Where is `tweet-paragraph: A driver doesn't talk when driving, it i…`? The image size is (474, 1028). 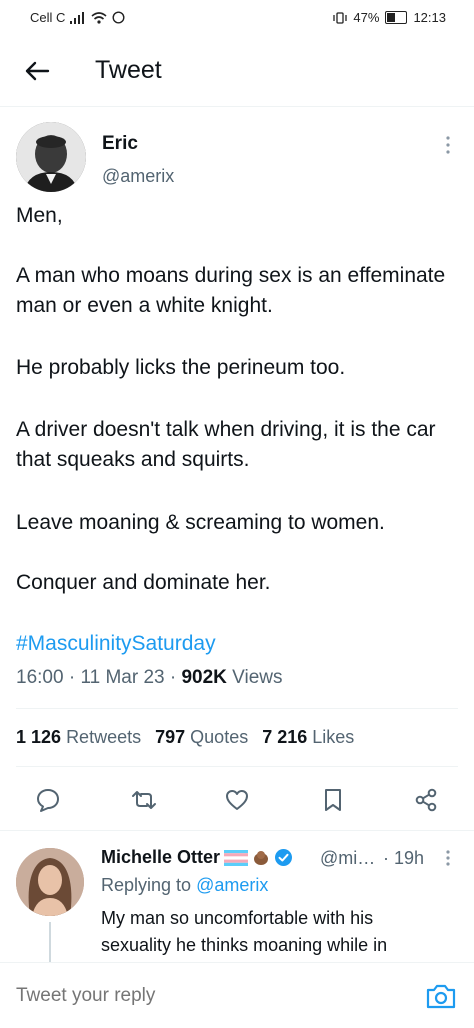
tweet-paragraph: A driver doesn't talk when driving, it i… is located at coordinates (226, 444).